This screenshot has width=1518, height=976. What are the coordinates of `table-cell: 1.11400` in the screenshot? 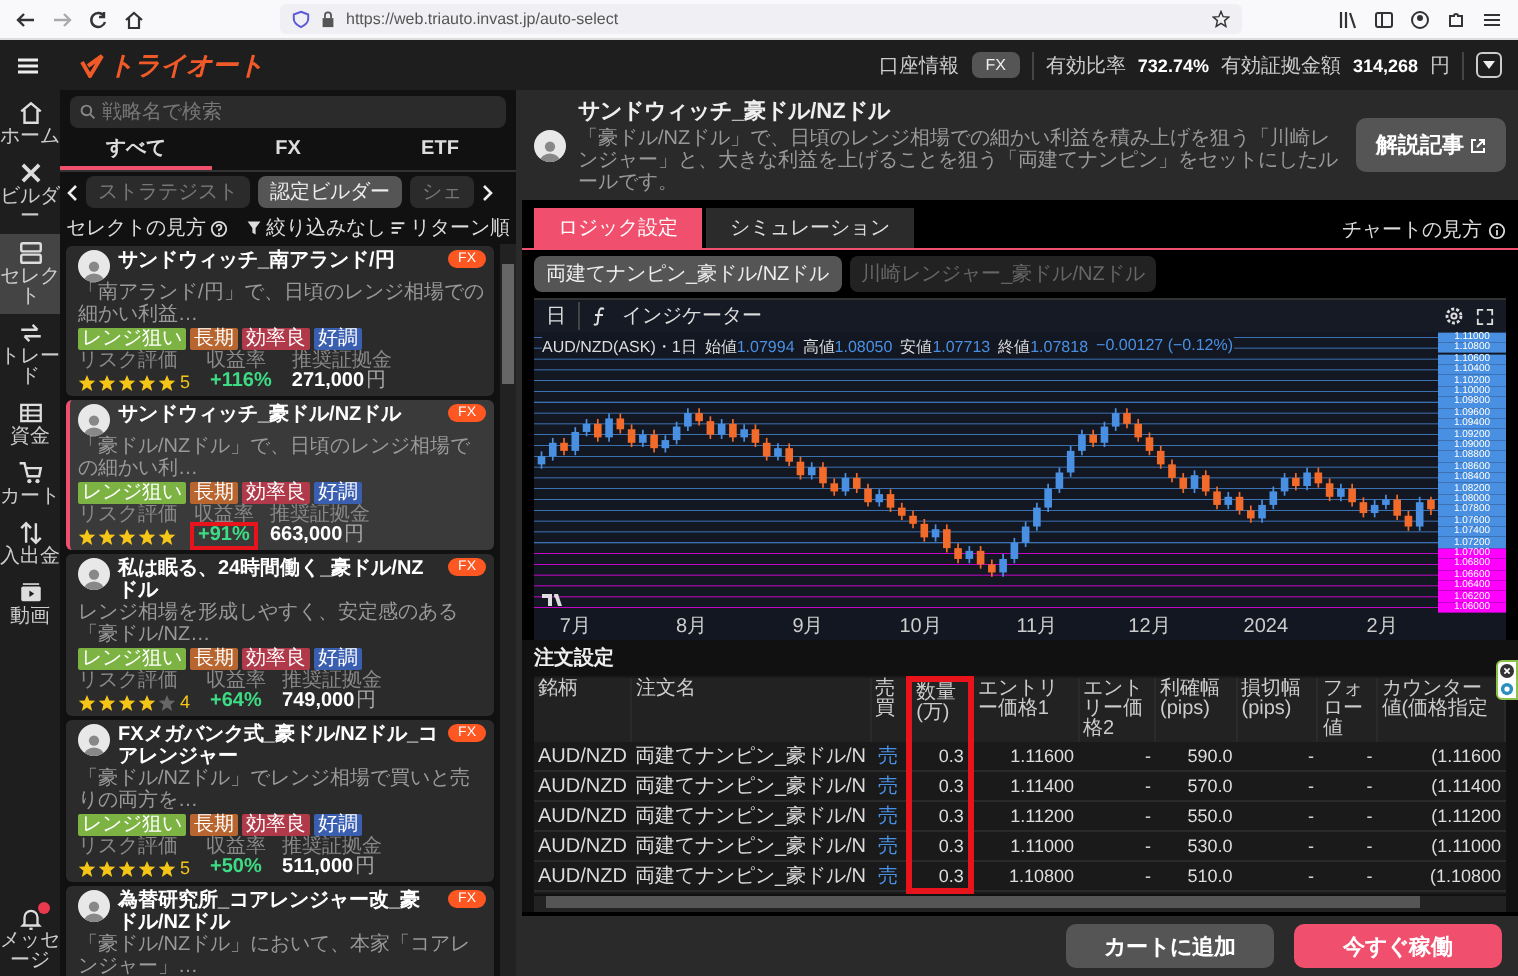 It's located at (1024, 786).